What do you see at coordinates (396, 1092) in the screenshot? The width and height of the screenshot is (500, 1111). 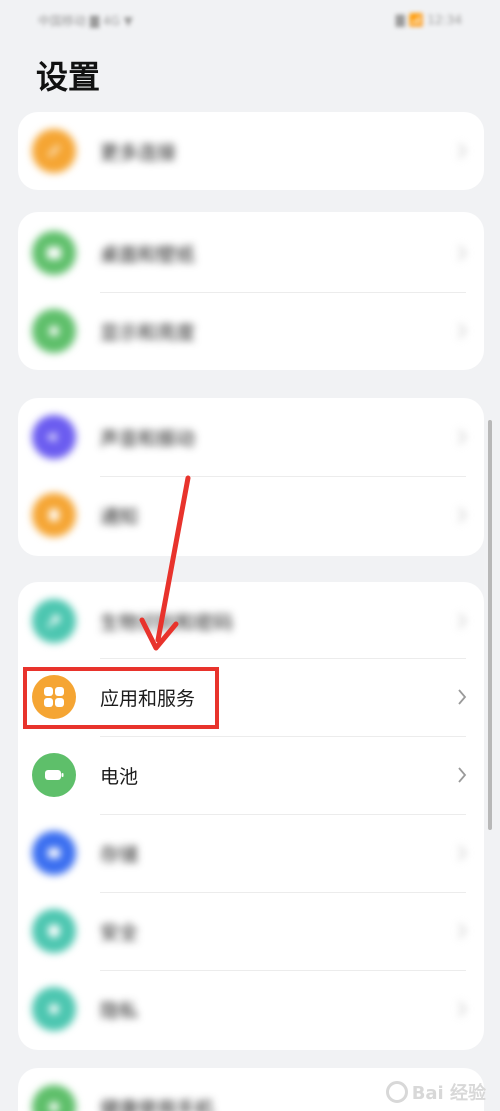 I see `paw-logo-icon` at bounding box center [396, 1092].